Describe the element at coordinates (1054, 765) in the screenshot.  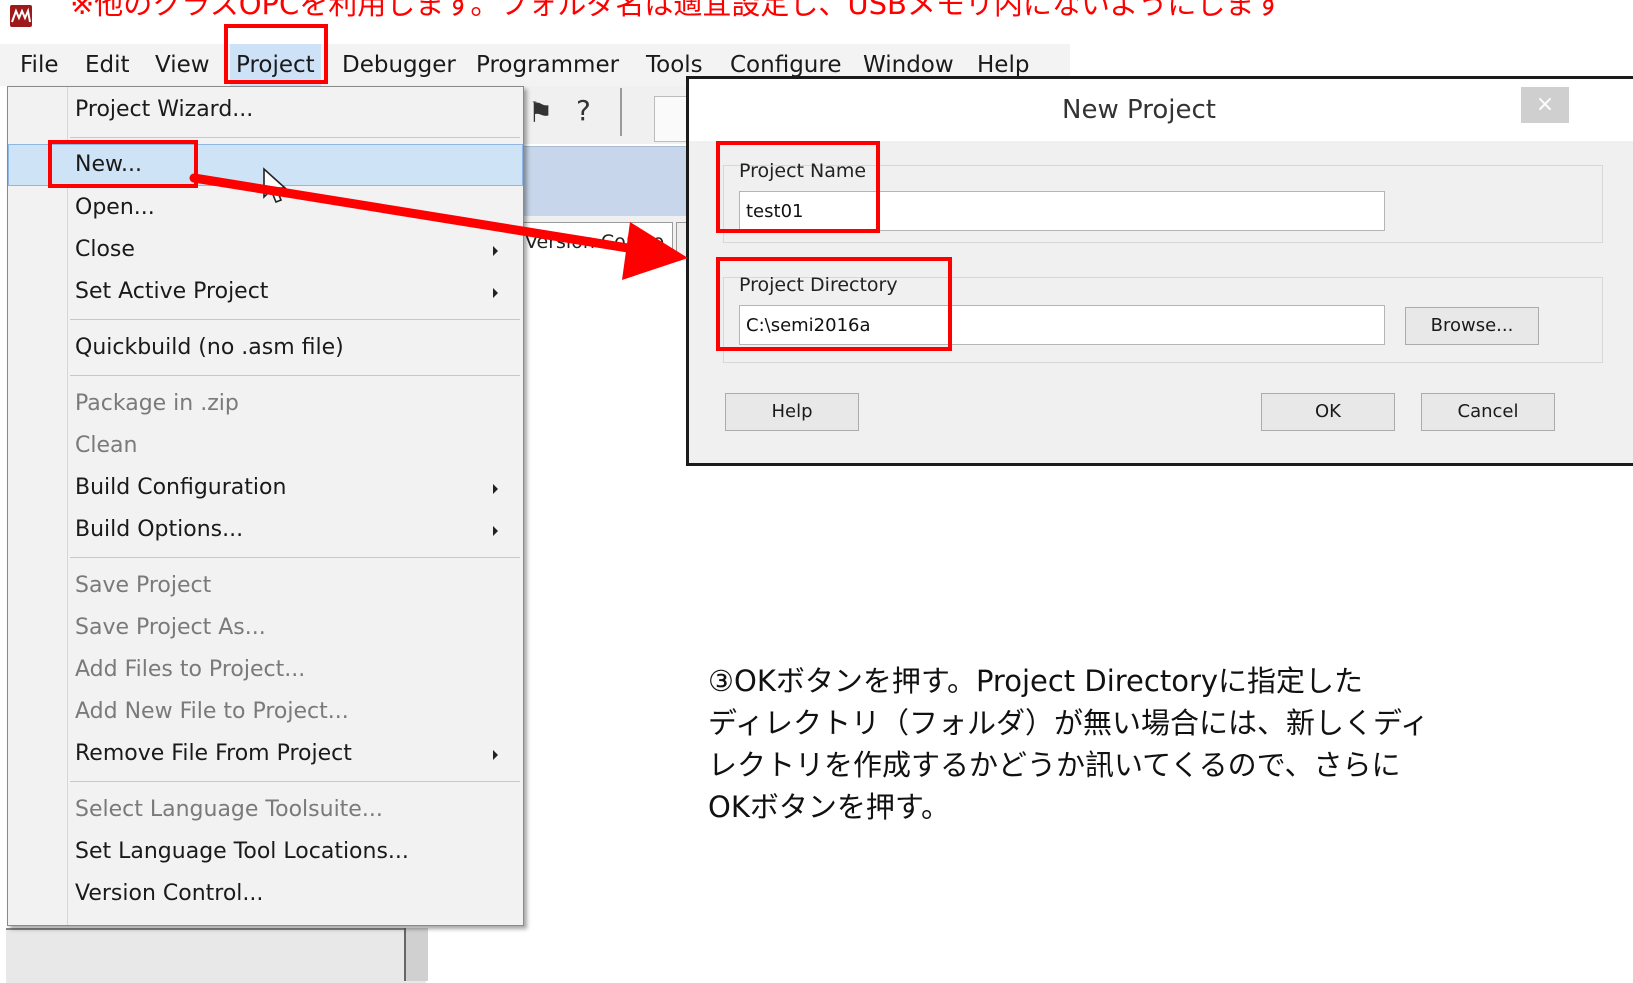
I see `instruction-line: レクトリを作成するかどうか訊いてくるので、さらに` at that location.